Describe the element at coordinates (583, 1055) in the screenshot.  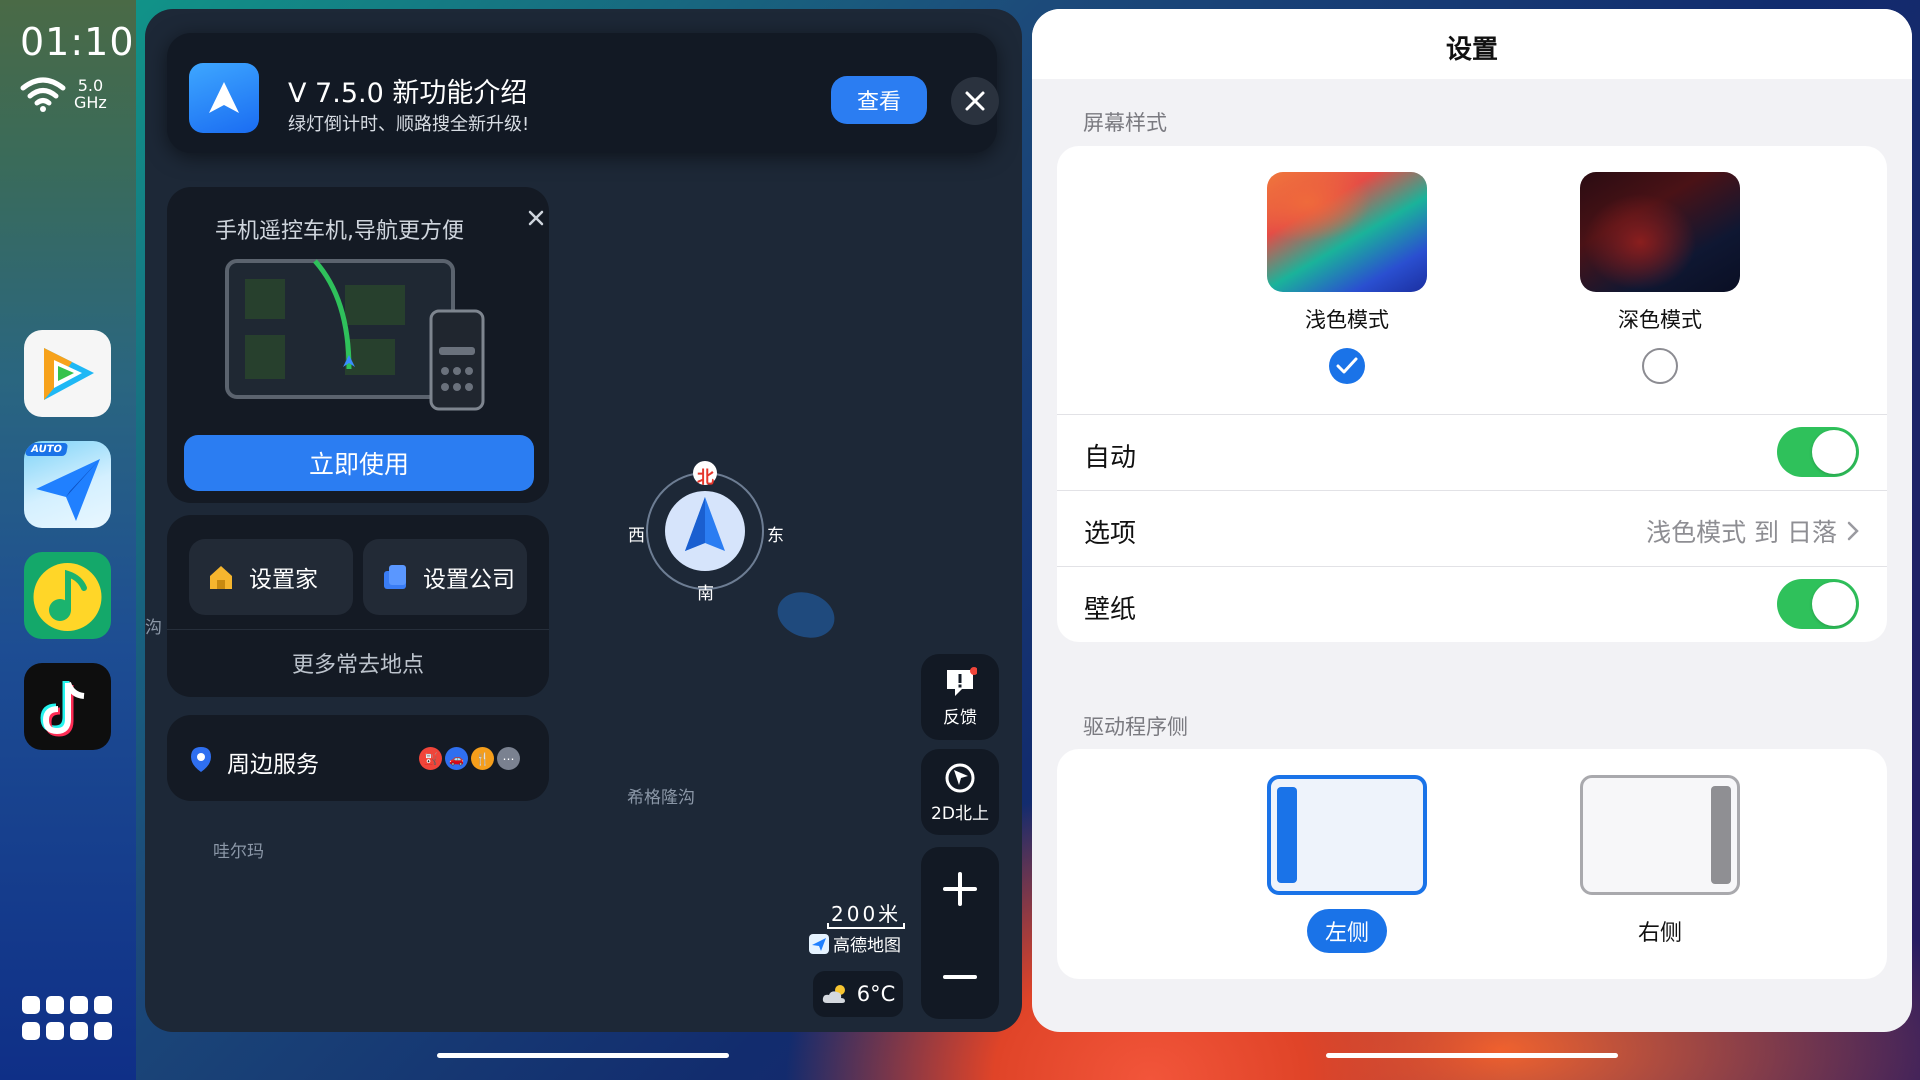
I see `home-indicator-left` at that location.